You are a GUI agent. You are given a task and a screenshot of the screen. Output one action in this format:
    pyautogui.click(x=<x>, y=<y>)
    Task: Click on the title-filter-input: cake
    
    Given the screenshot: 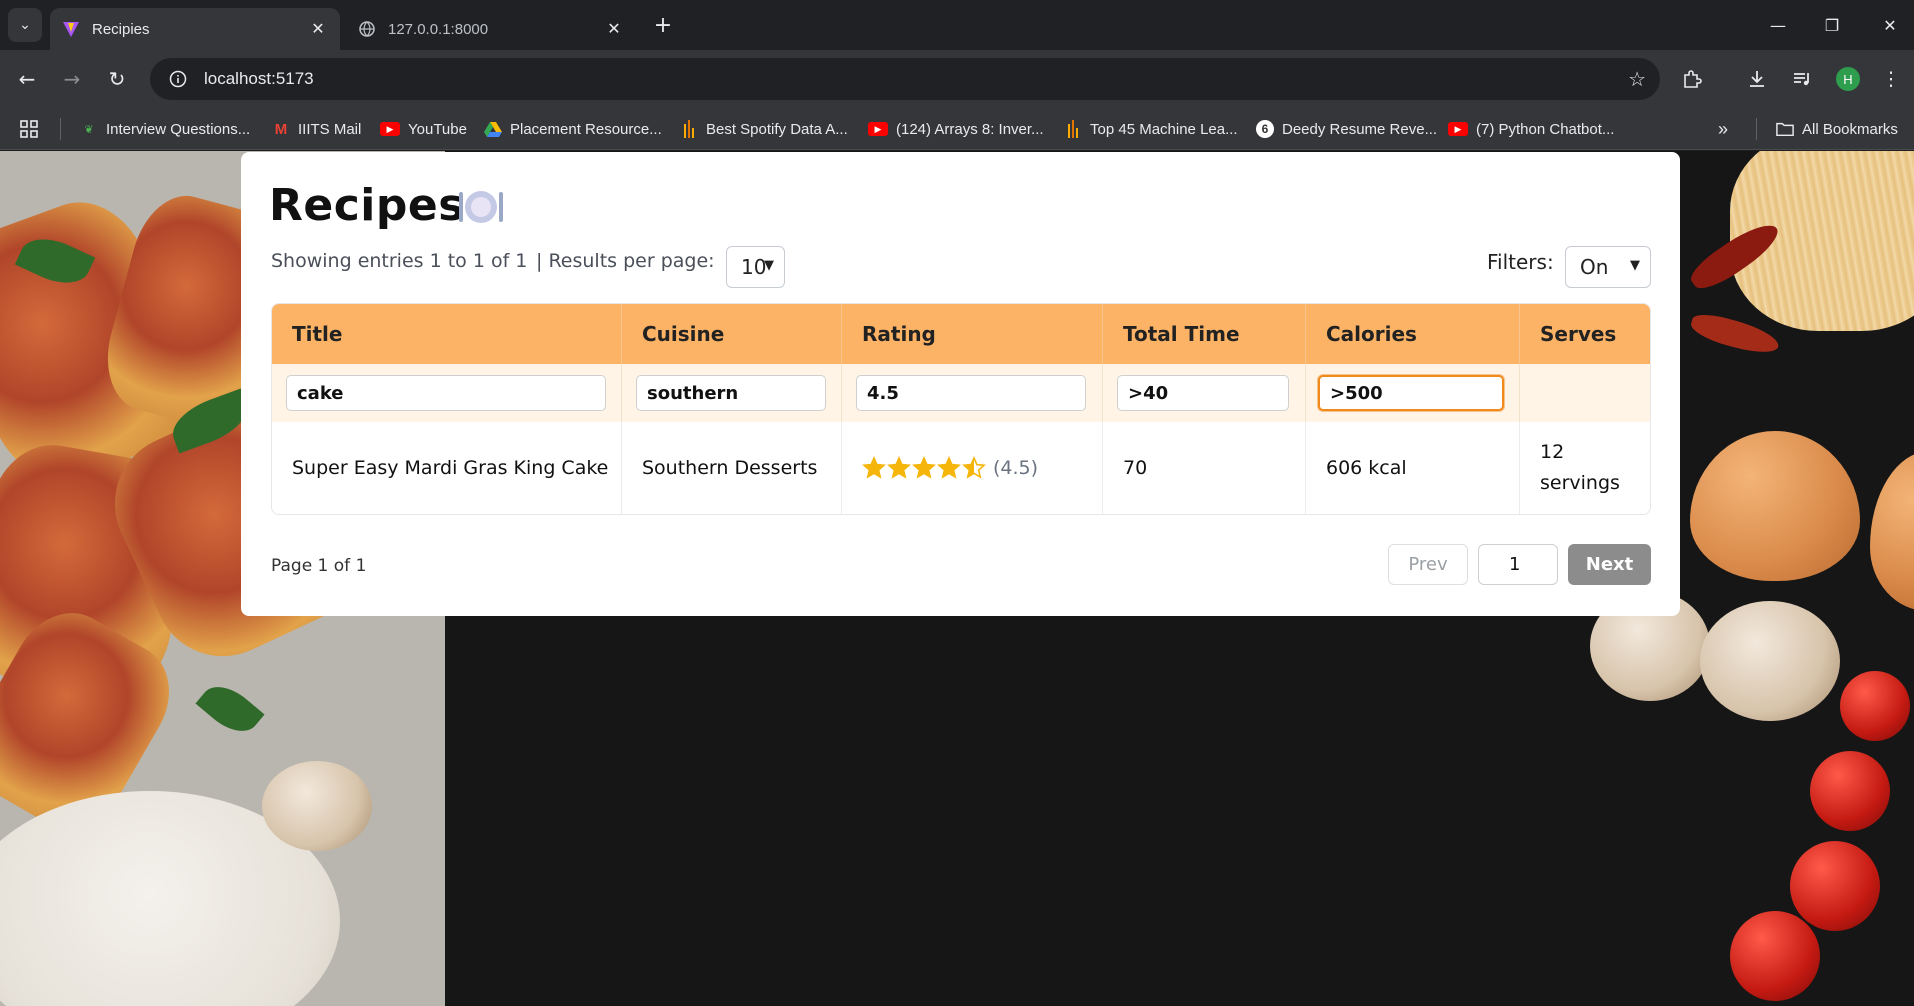 What is the action you would take?
    pyautogui.click(x=446, y=393)
    